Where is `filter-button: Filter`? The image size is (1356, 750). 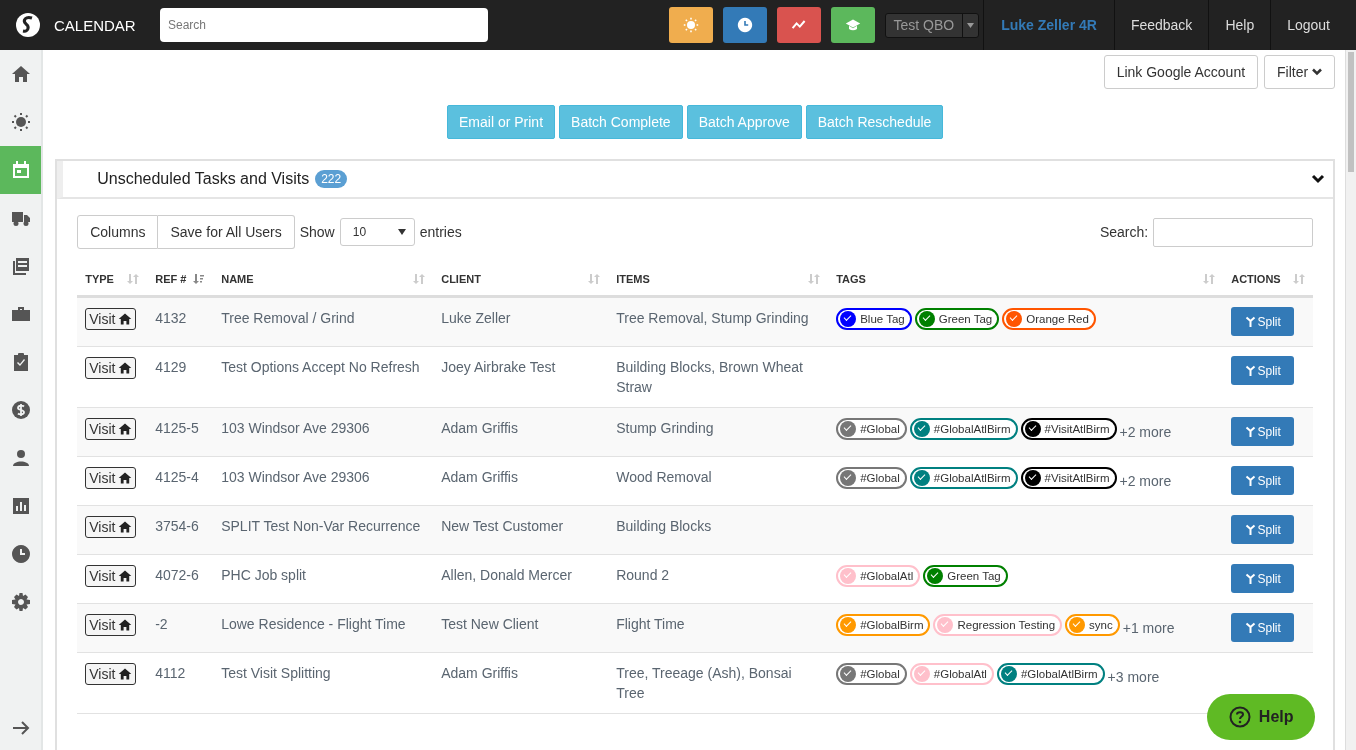 filter-button: Filter is located at coordinates (1300, 72).